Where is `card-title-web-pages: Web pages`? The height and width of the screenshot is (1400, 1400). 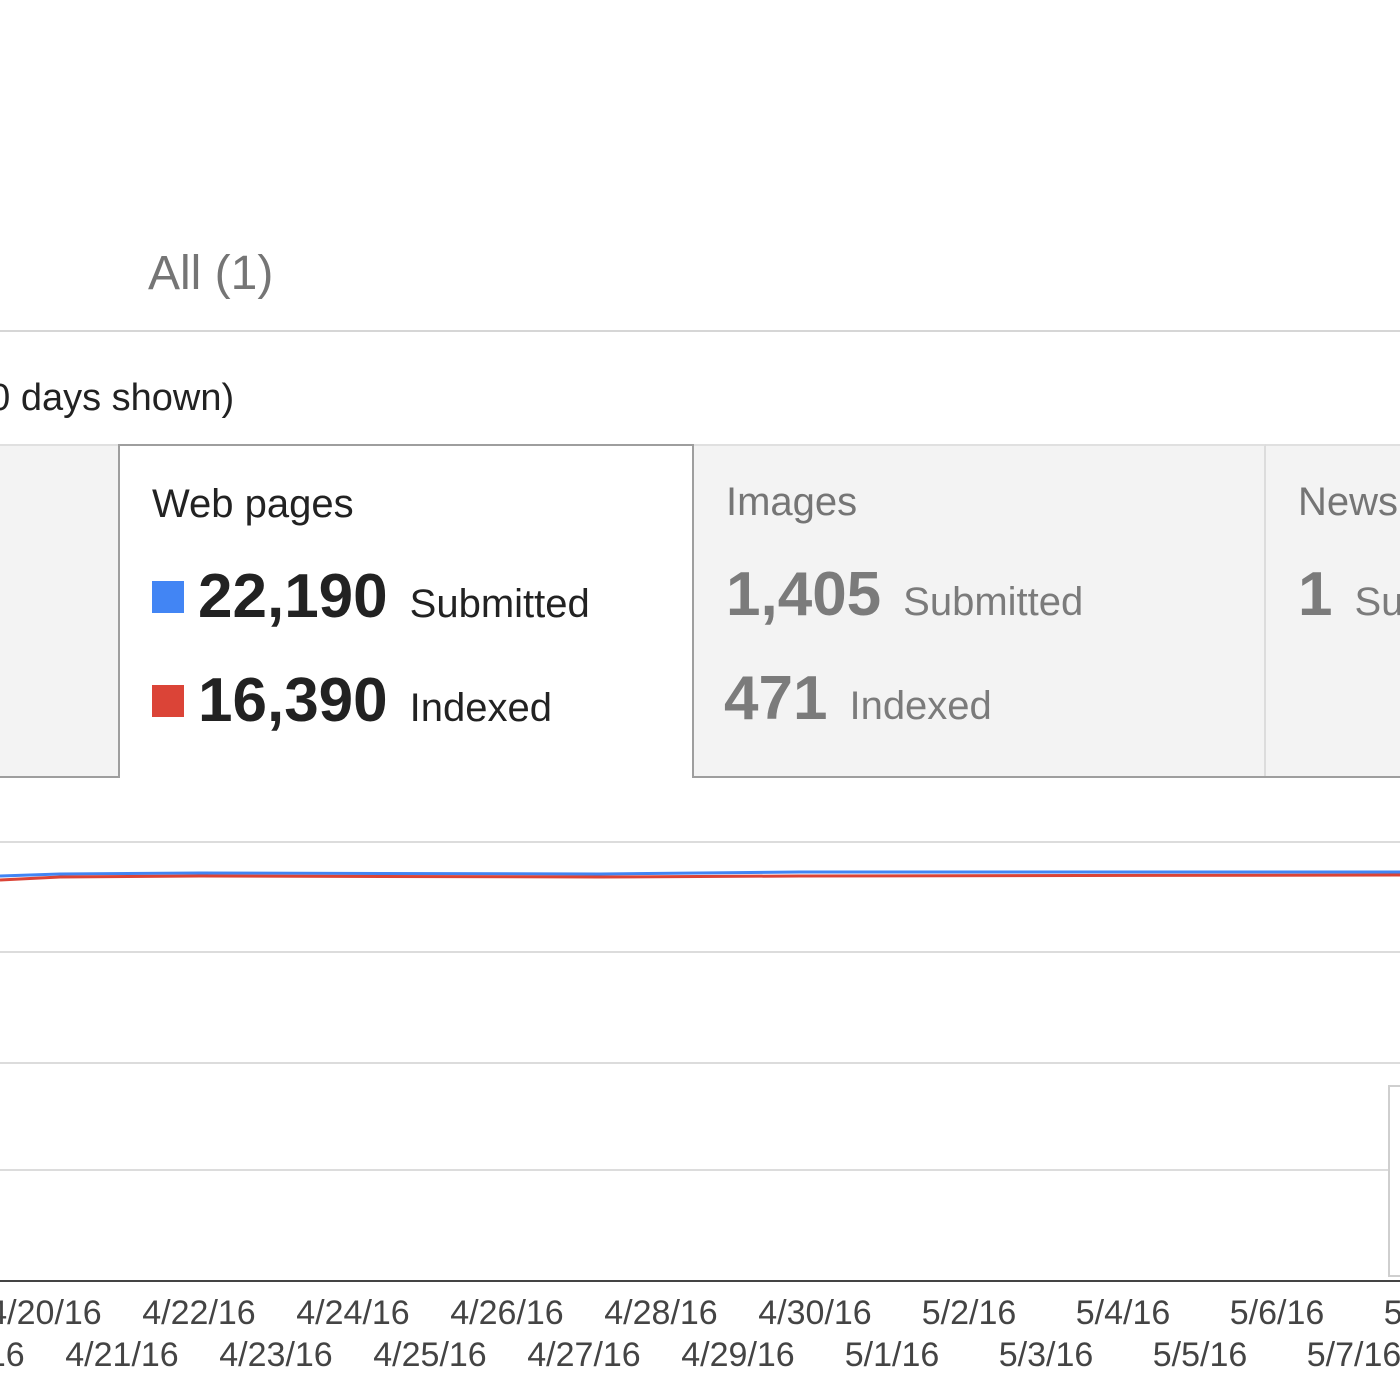 card-title-web-pages: Web pages is located at coordinates (253, 504).